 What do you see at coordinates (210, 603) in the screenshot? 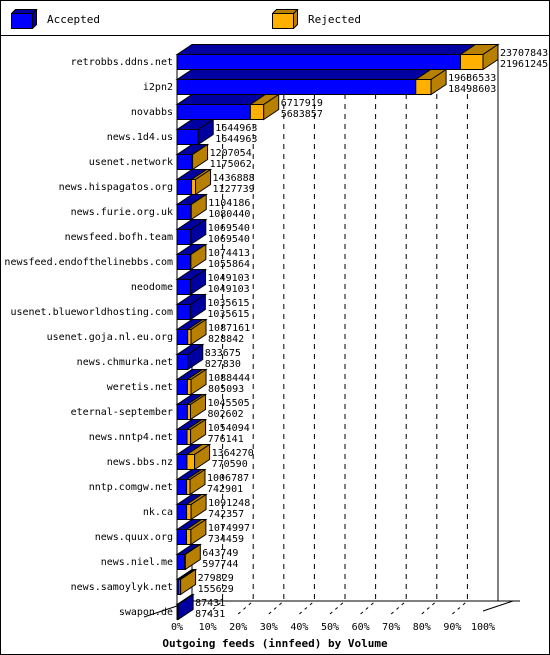
I see `value-label-total: 87431` at bounding box center [210, 603].